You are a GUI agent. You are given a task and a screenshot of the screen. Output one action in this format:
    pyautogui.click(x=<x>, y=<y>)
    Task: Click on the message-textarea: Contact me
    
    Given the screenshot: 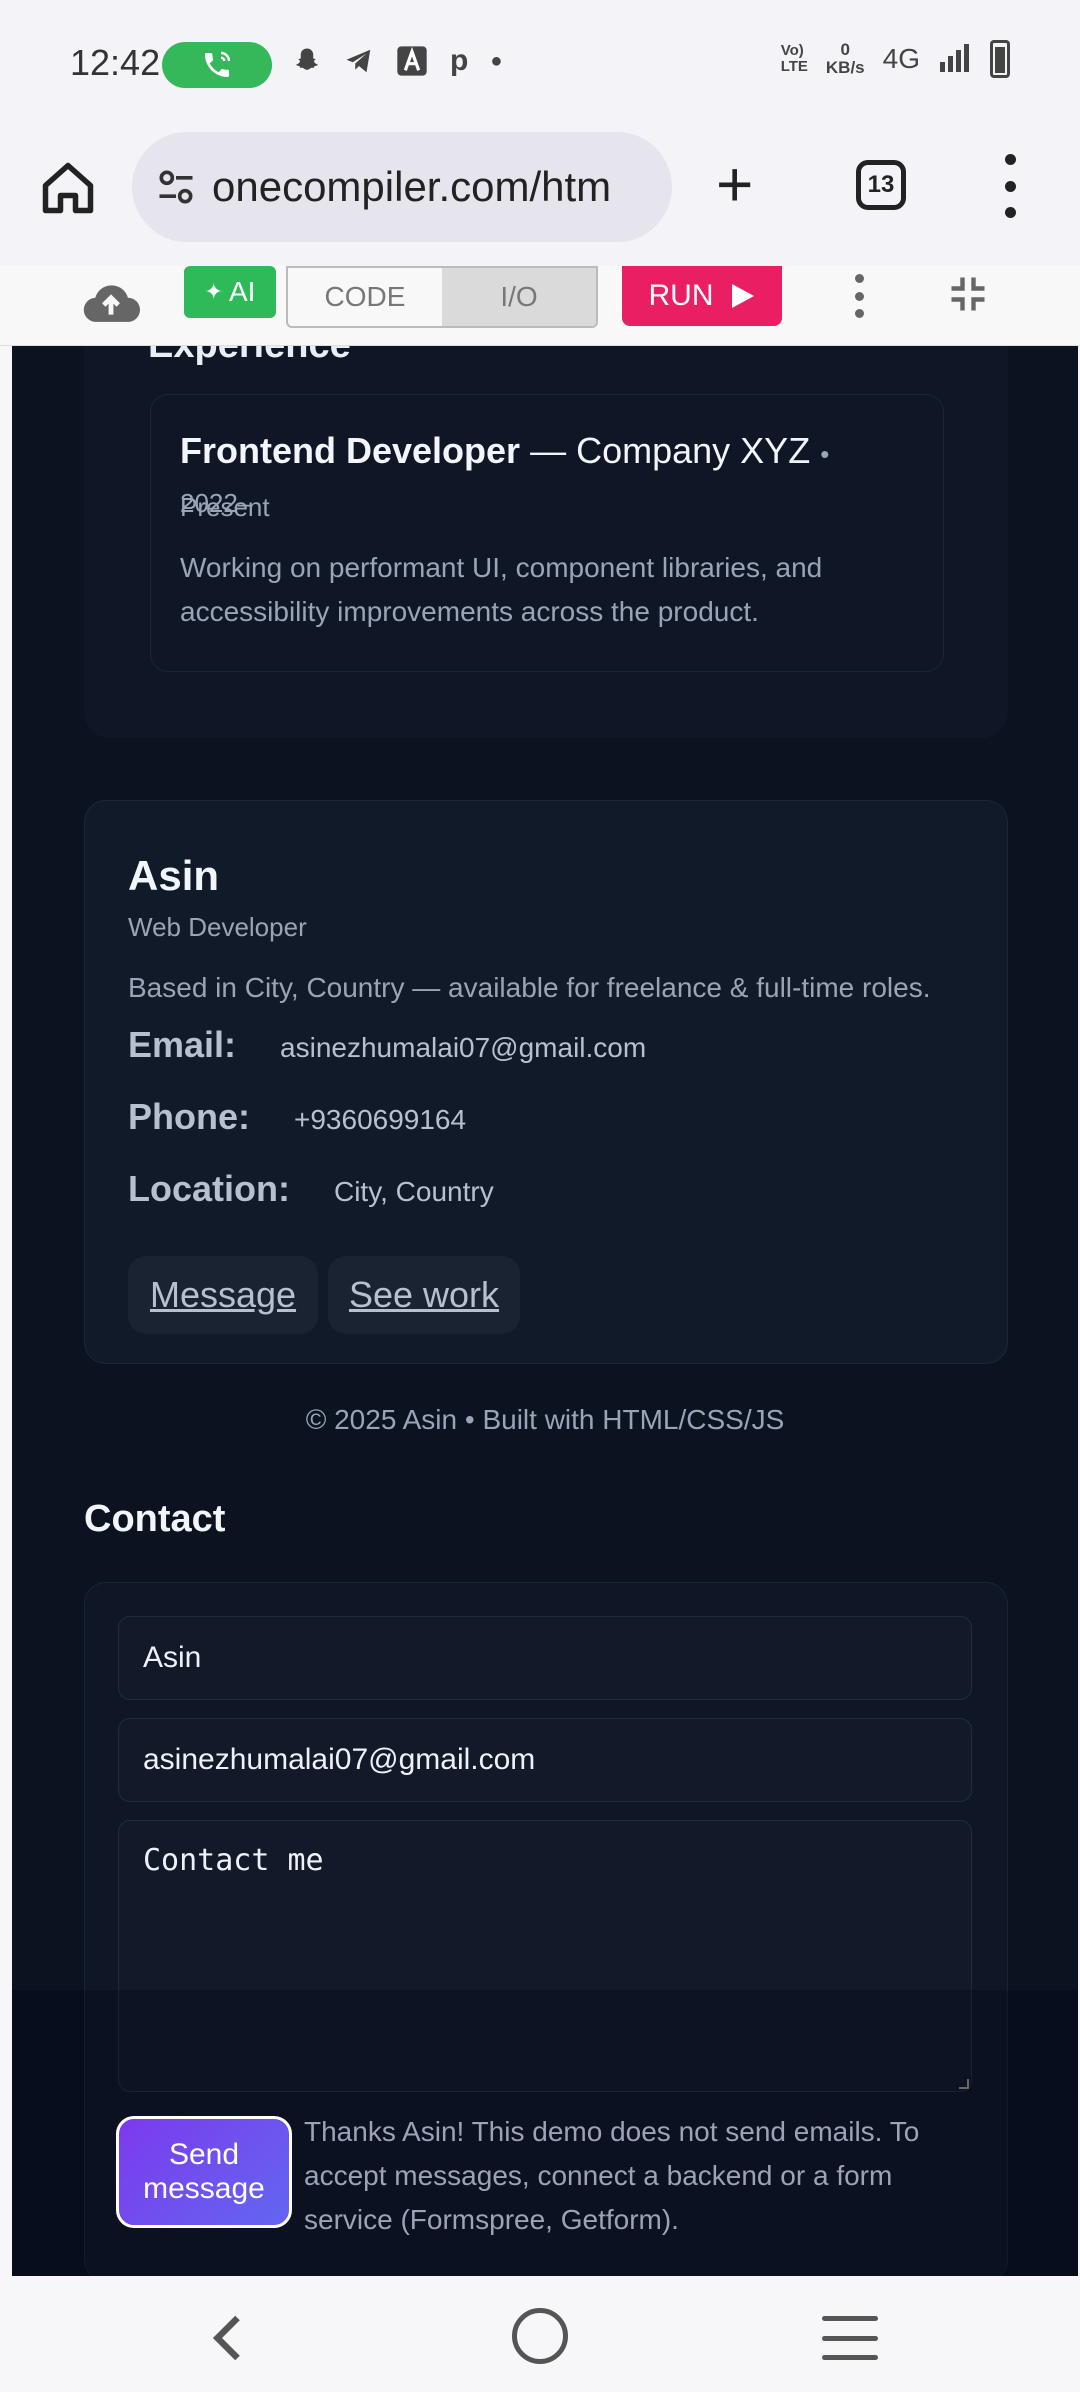 What is the action you would take?
    pyautogui.click(x=545, y=1956)
    